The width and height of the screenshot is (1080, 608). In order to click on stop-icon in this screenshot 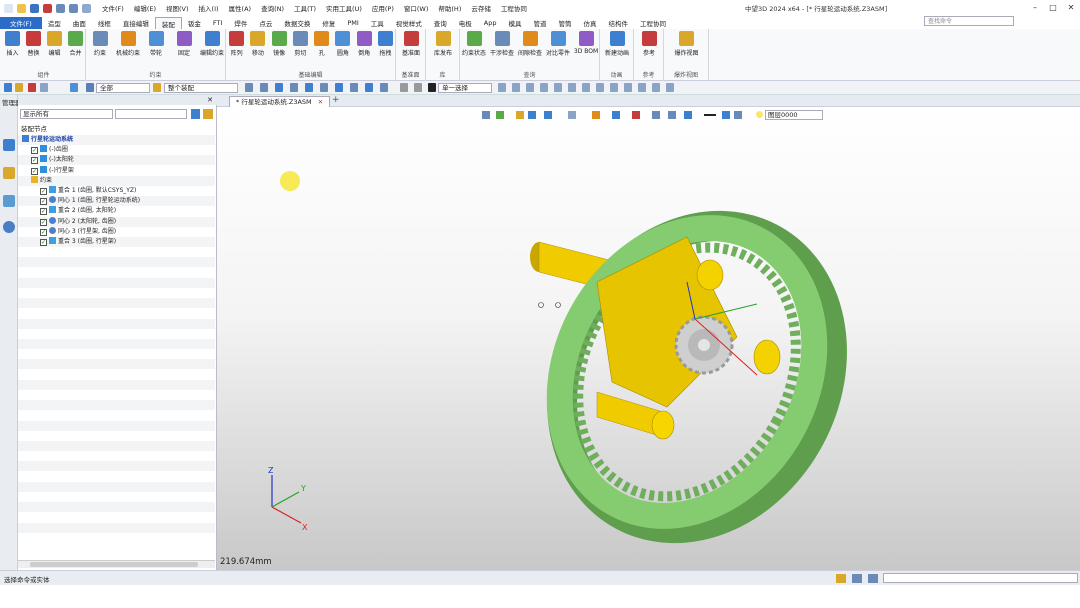, I will do `click(432, 87)`.